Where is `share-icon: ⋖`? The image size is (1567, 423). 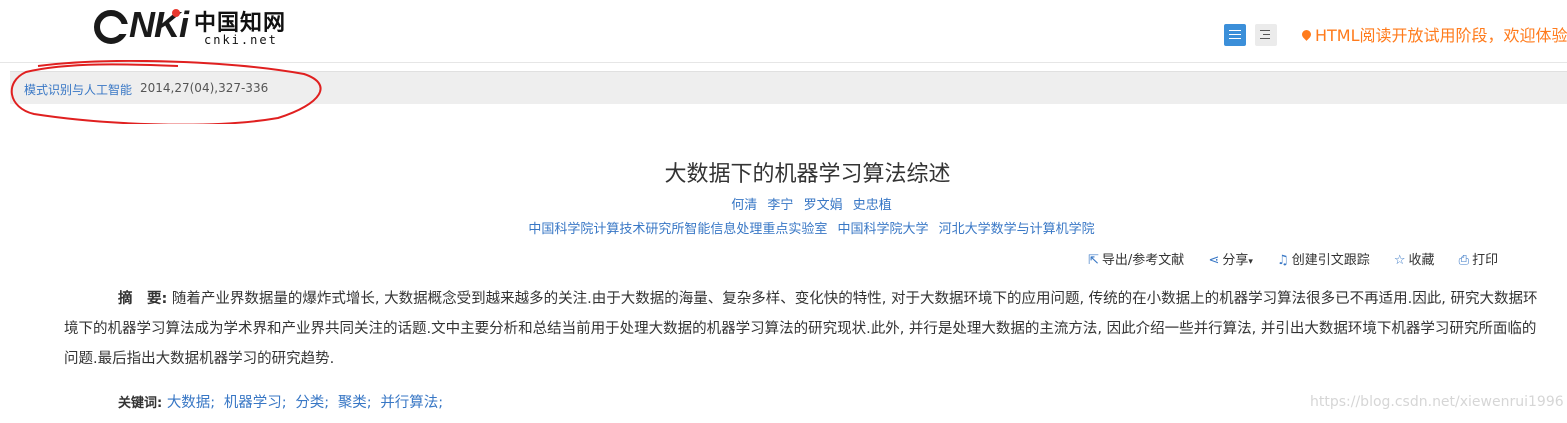
share-icon: ⋖ is located at coordinates (1214, 260).